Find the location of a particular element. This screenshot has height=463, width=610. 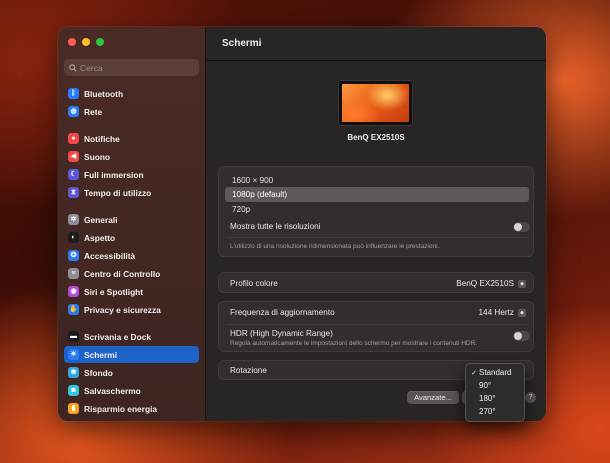

sidebar-item-centro-di-controllo: ≡ Centro di Controllo is located at coordinates (131, 273).